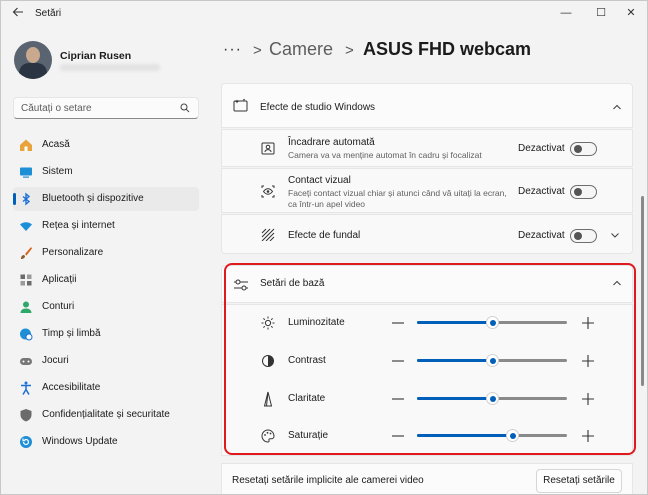 This screenshot has width=648, height=495. I want to click on studio-effects-header: Efecte de studio Windows, so click(427, 105).